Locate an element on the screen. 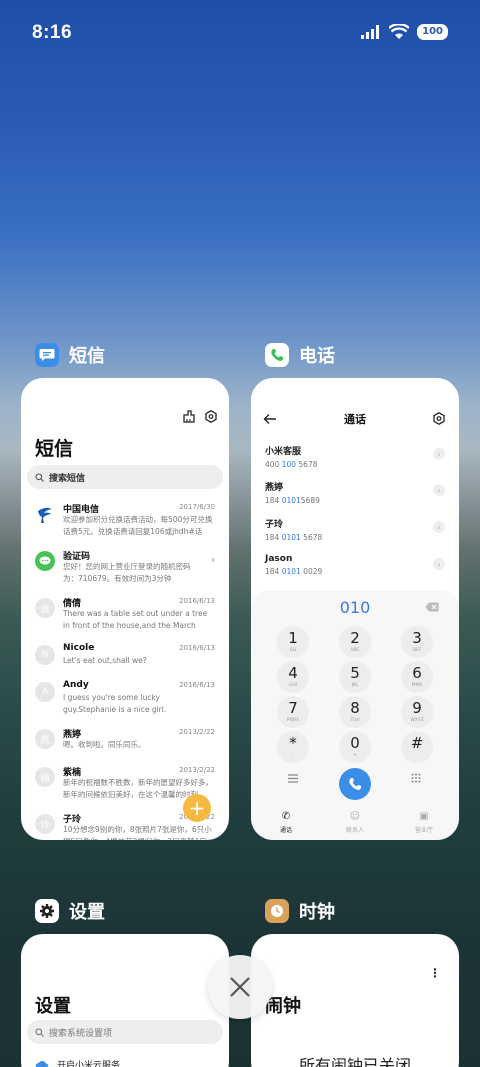 Image resolution: width=480 pixels, height=1067 pixels. dial-key-star: *, is located at coordinates (293, 747).